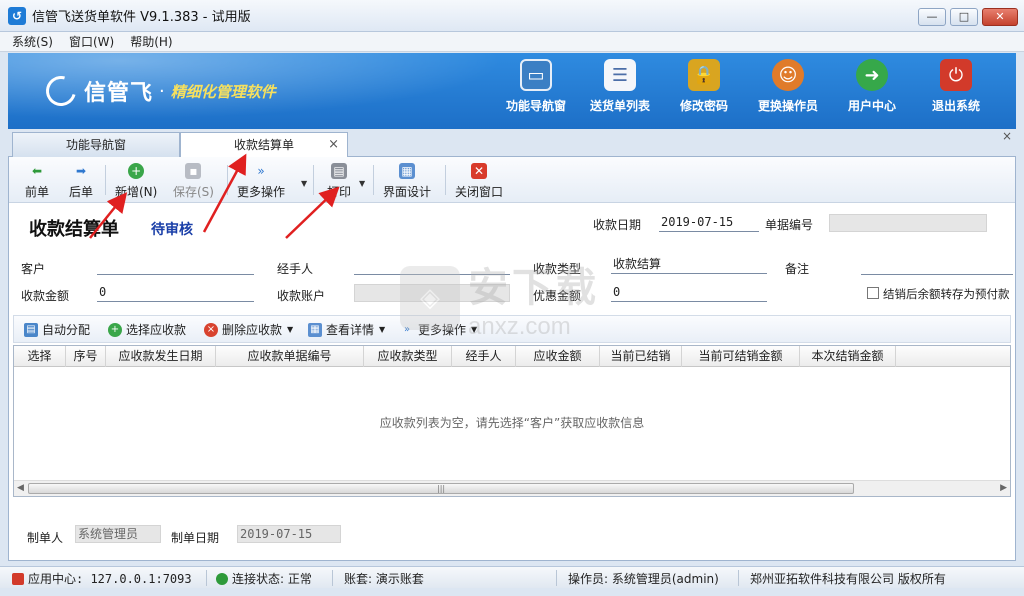  I want to click on create-date-field: 2019-07-15, so click(289, 534).